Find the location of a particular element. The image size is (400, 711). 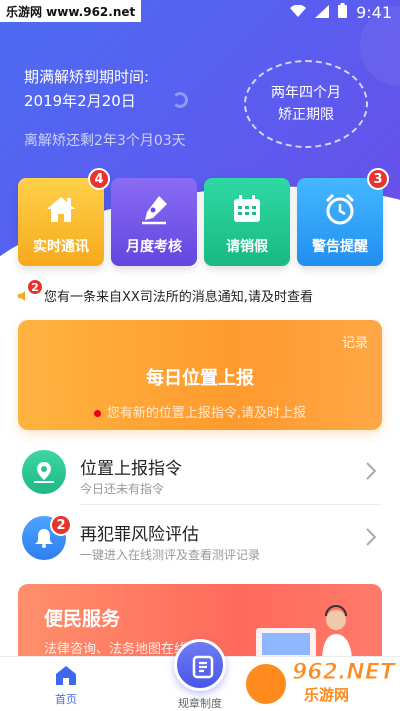

watermark-line2: 乐游网 is located at coordinates (327, 695).